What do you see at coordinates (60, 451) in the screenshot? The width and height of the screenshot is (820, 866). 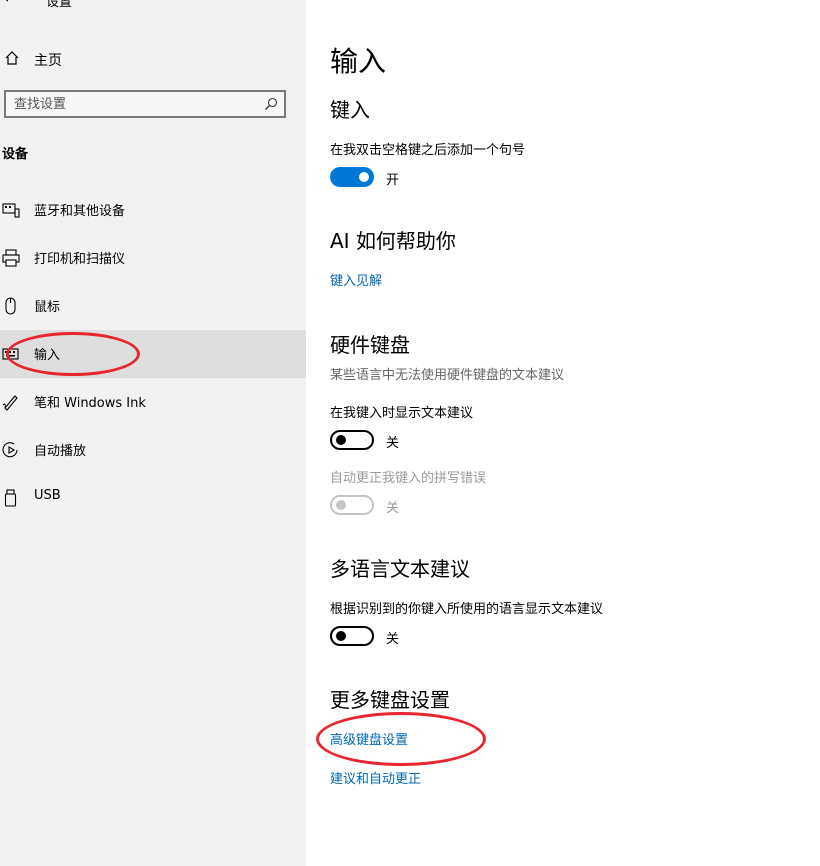 I see `sidebar-item-label: 自动播放` at bounding box center [60, 451].